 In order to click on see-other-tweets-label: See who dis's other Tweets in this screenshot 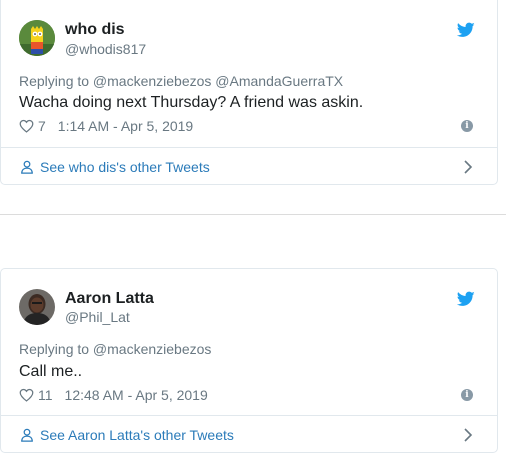, I will do `click(125, 167)`.